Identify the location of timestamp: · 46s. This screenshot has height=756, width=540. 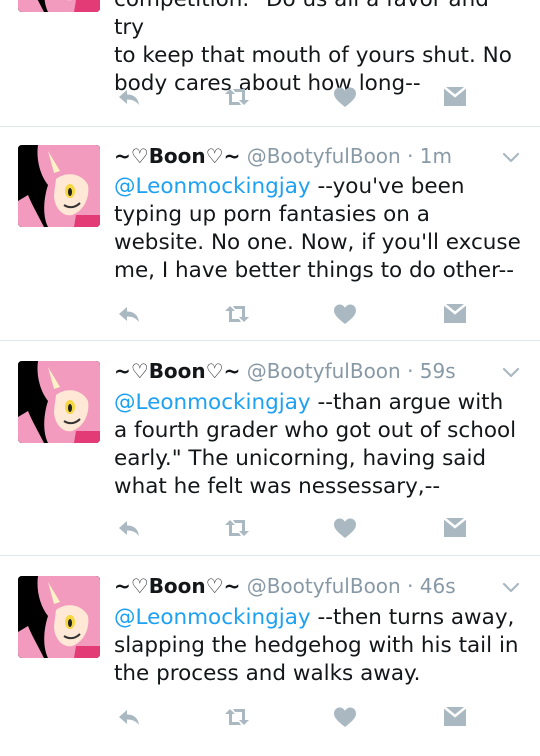
(431, 586).